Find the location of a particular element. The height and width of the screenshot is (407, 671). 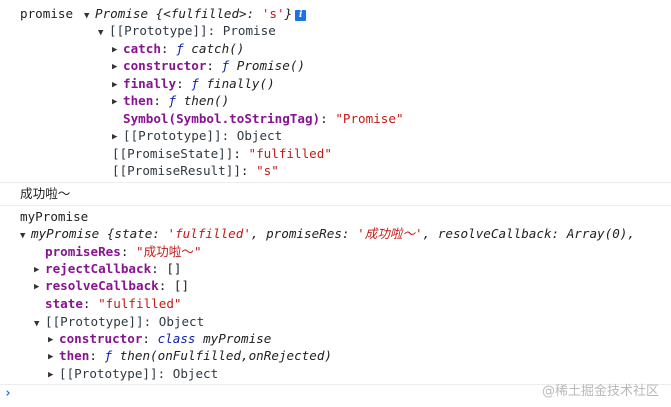

log-entry-success: 成功啦～ is located at coordinates (45, 194).